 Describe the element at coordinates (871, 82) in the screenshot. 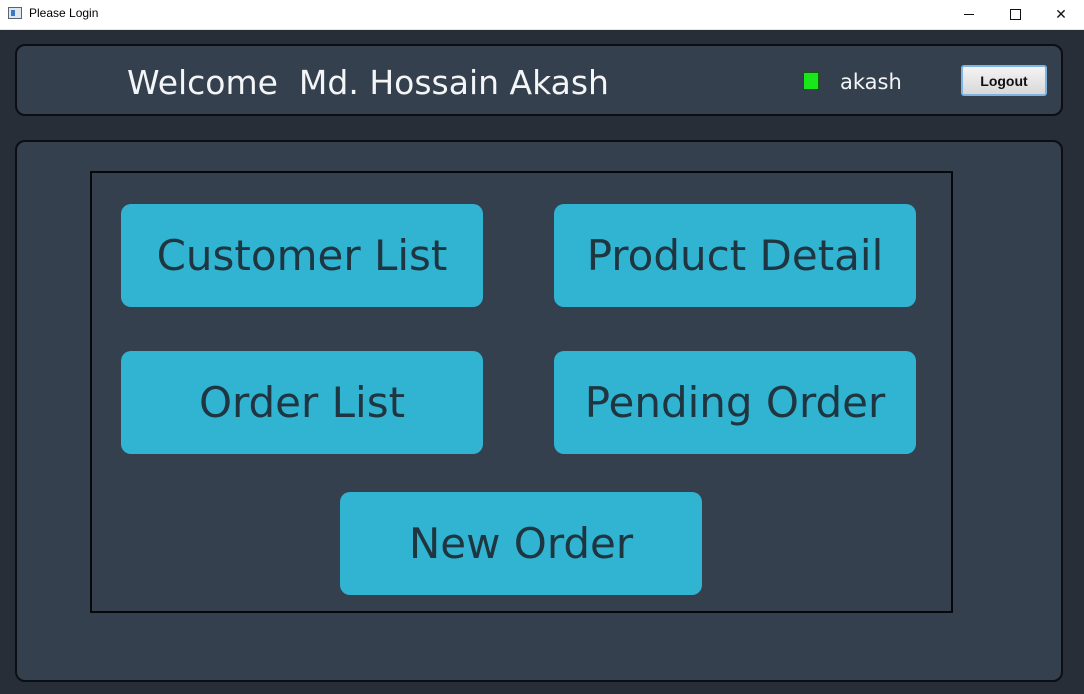

I see `username-label: akash` at that location.